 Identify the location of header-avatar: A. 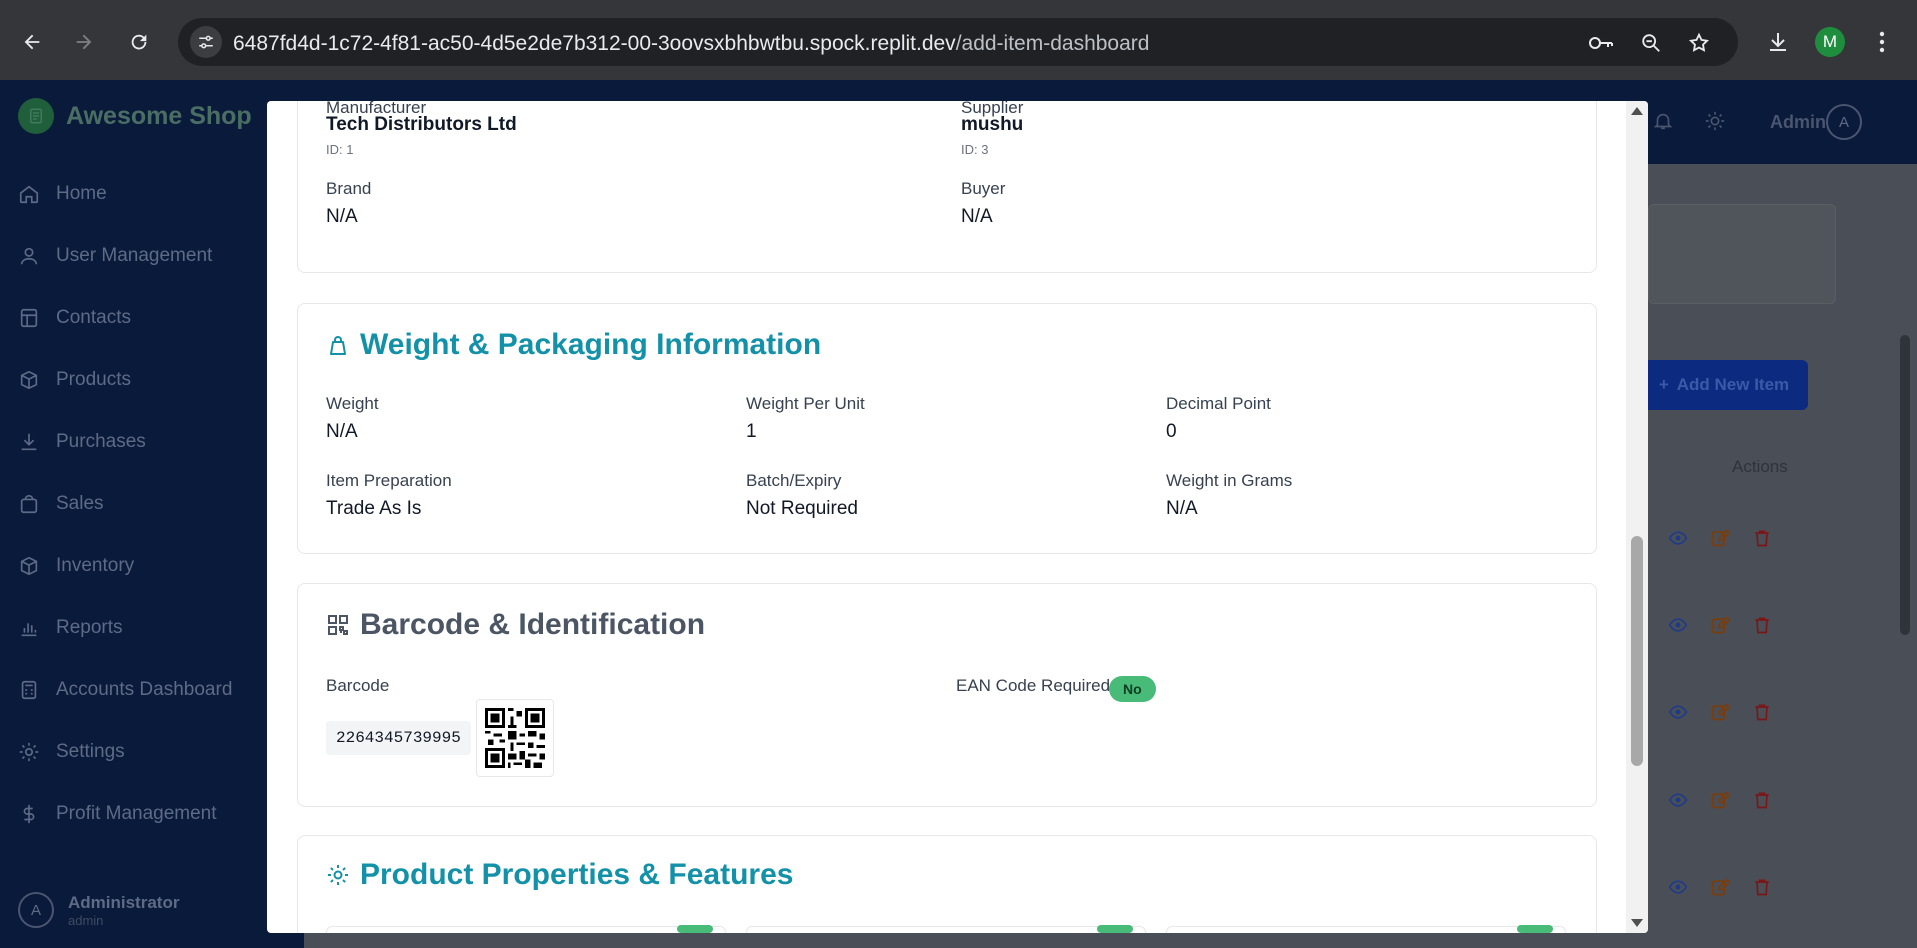
(1844, 122).